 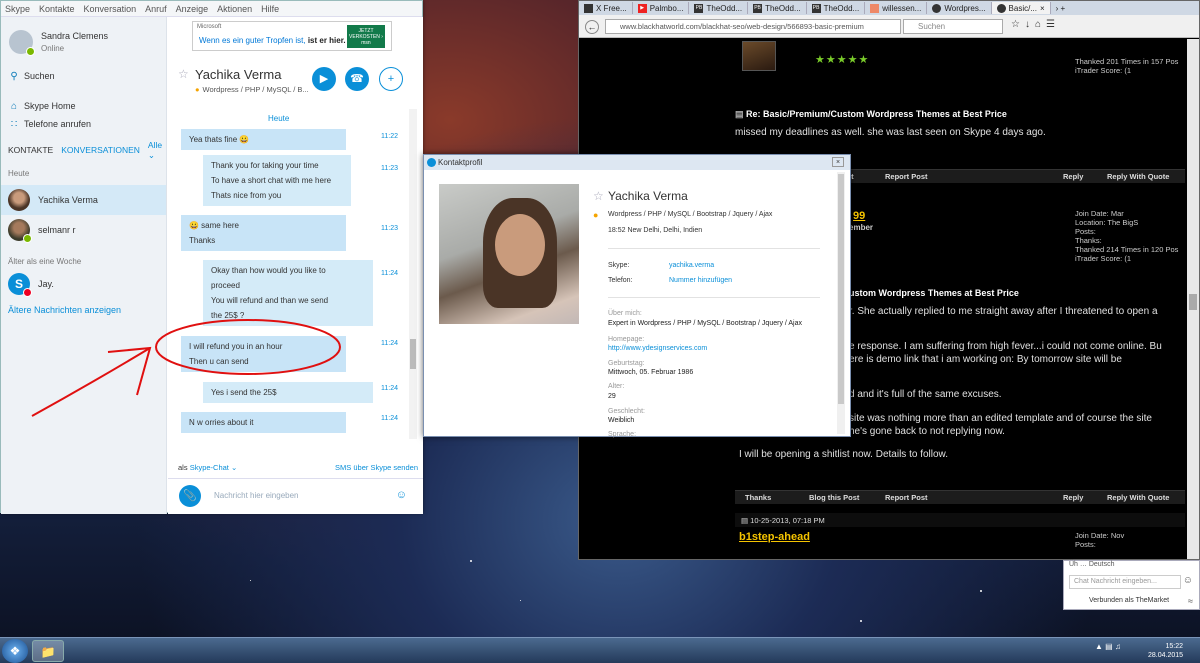 What do you see at coordinates (192, 9) in the screenshot?
I see `menu-view: Anzeige` at bounding box center [192, 9].